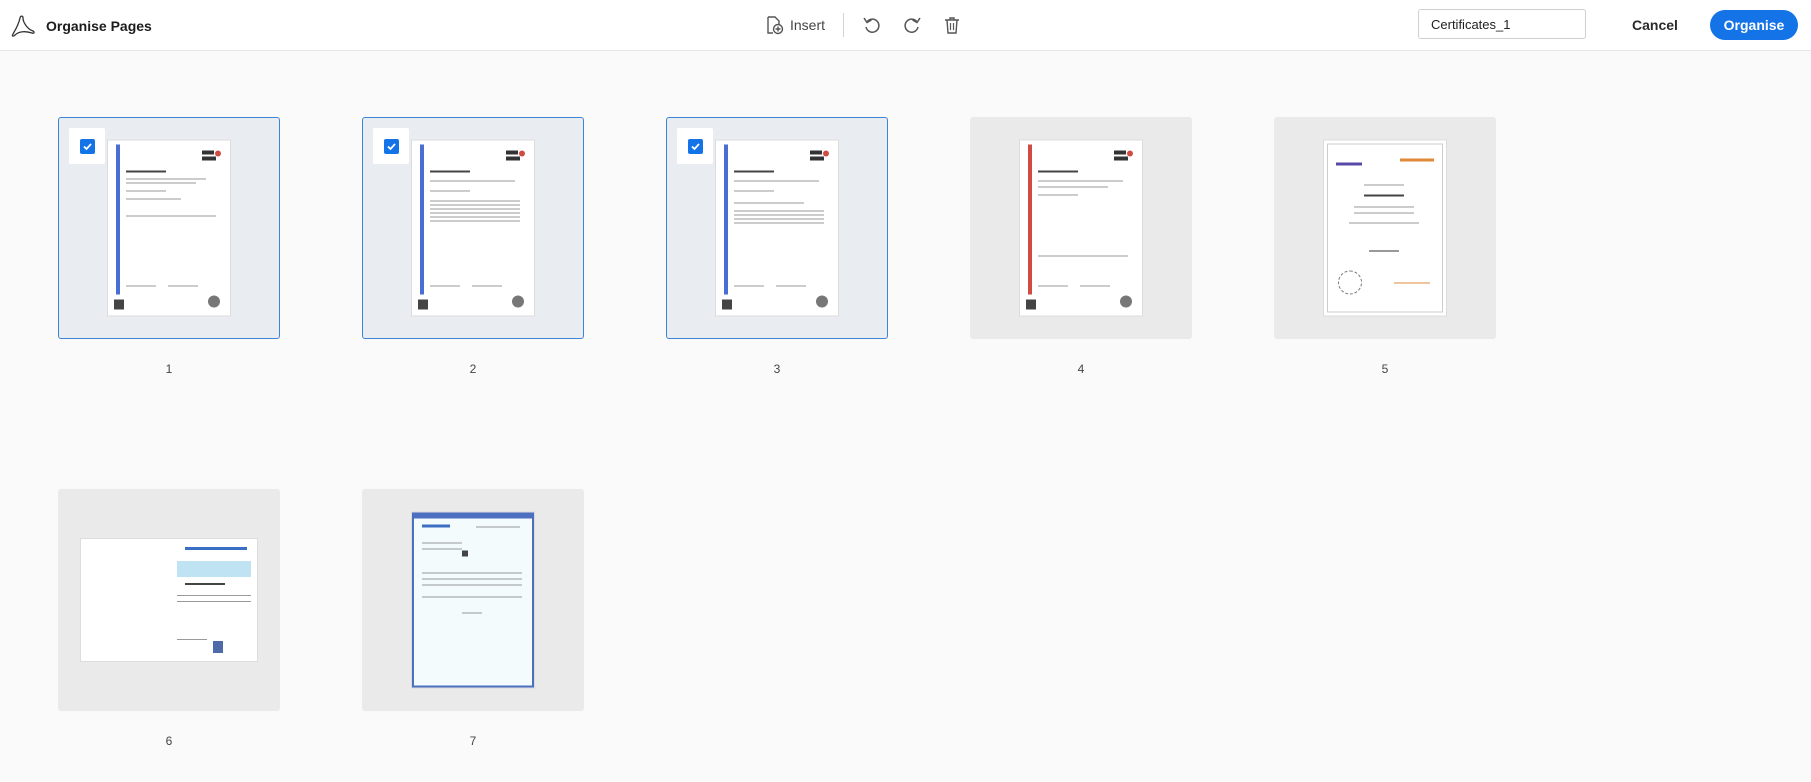 The height and width of the screenshot is (782, 1811). Describe the element at coordinates (169, 741) in the screenshot. I see `page-number-label: 6` at that location.